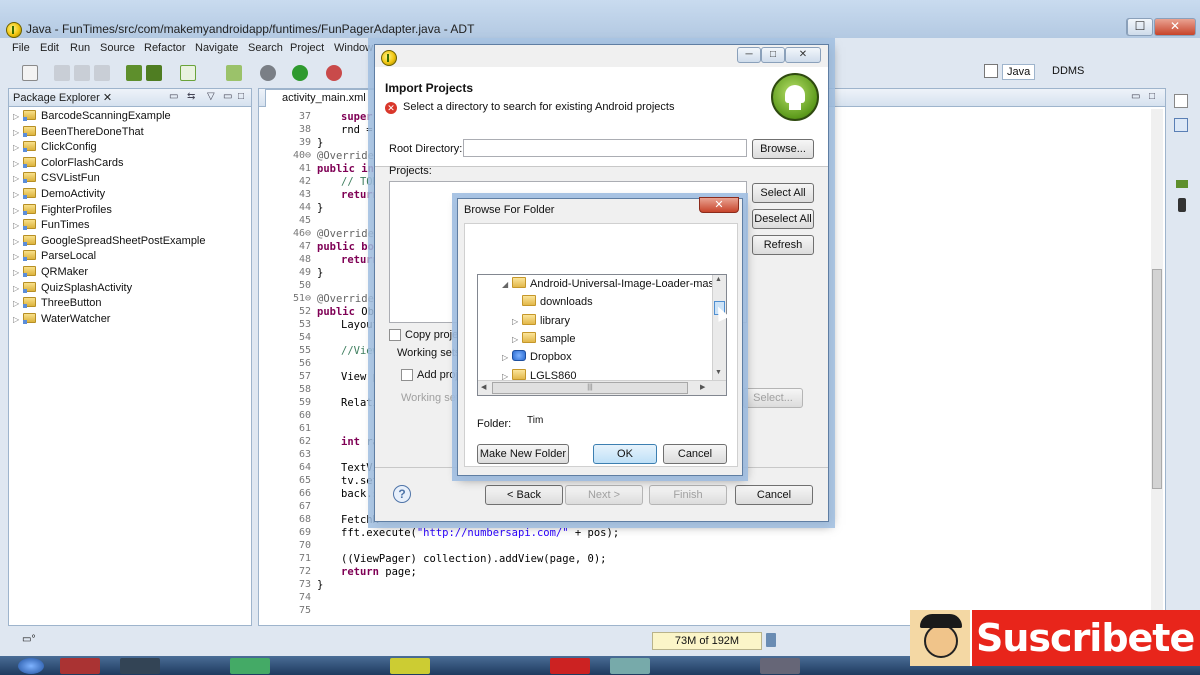  I want to click on tree-horizontal-scrollbar: ◀ ||| ▶, so click(602, 387).